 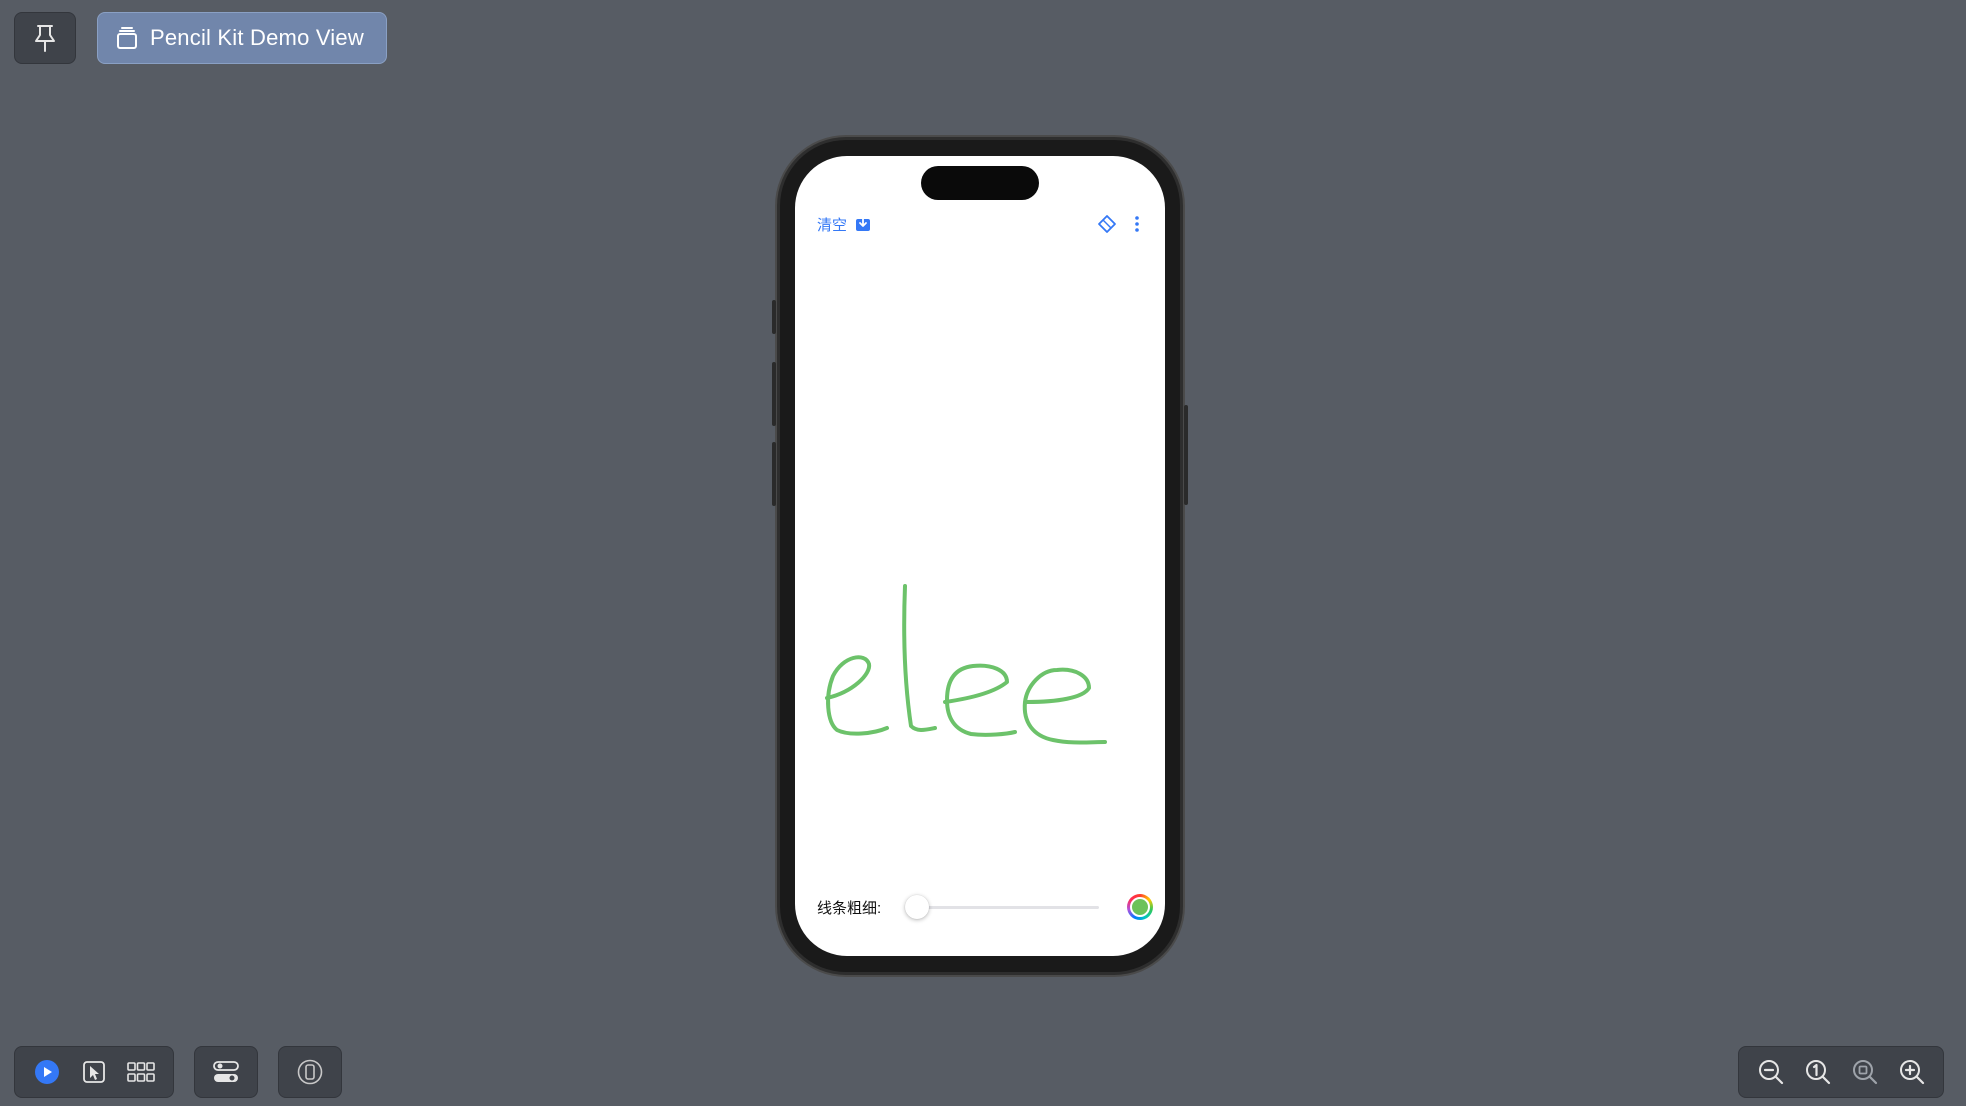 I want to click on stack-icon, so click(x=127, y=38).